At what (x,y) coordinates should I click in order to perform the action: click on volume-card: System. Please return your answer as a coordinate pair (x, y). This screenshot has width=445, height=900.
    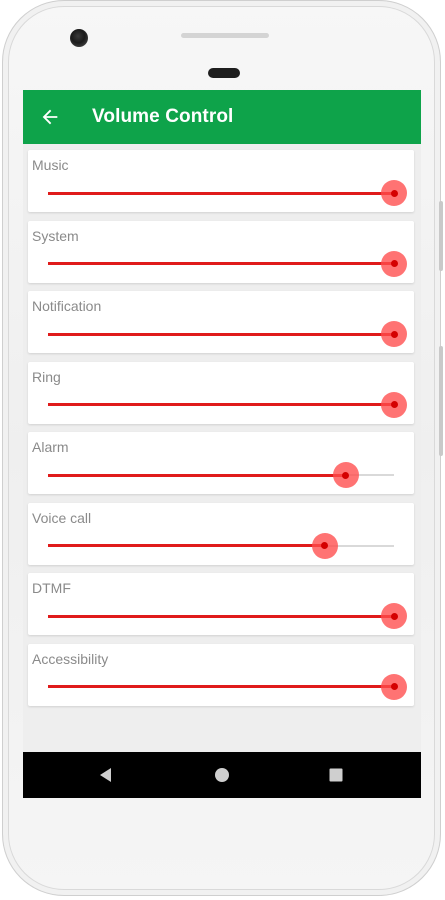
    Looking at the image, I should click on (221, 251).